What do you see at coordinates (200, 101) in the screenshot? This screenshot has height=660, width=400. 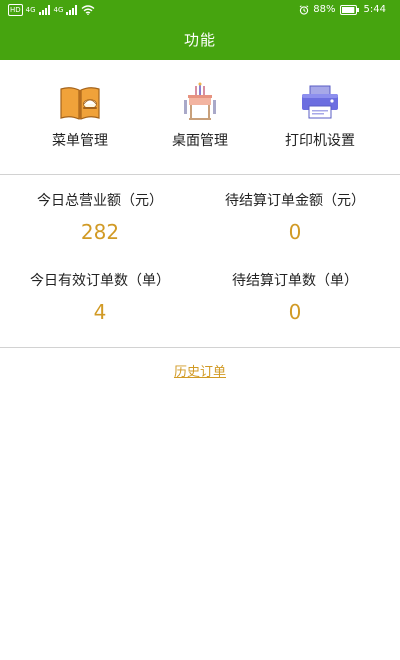 I see `dining-table-icon` at bounding box center [200, 101].